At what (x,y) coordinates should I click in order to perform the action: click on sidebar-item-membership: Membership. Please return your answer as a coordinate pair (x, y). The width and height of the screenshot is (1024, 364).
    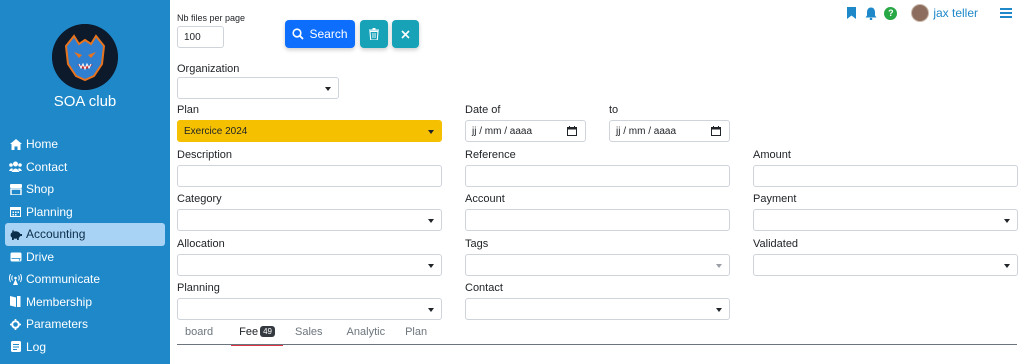
    Looking at the image, I should click on (85, 302).